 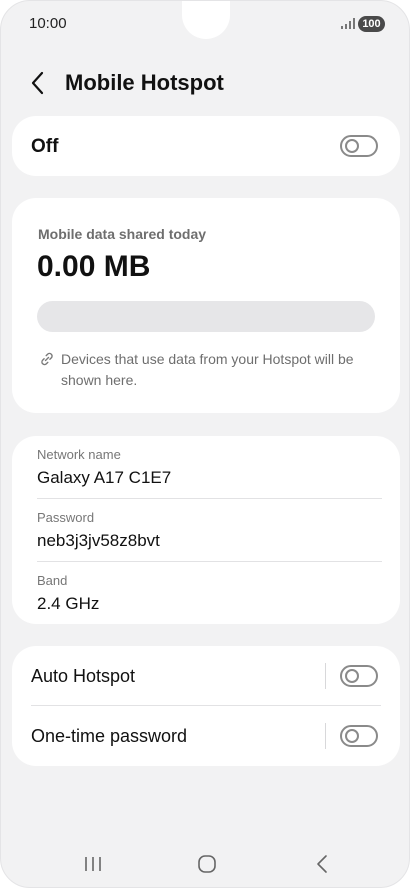 I want to click on usage-value: 0.00 MB, so click(x=94, y=266).